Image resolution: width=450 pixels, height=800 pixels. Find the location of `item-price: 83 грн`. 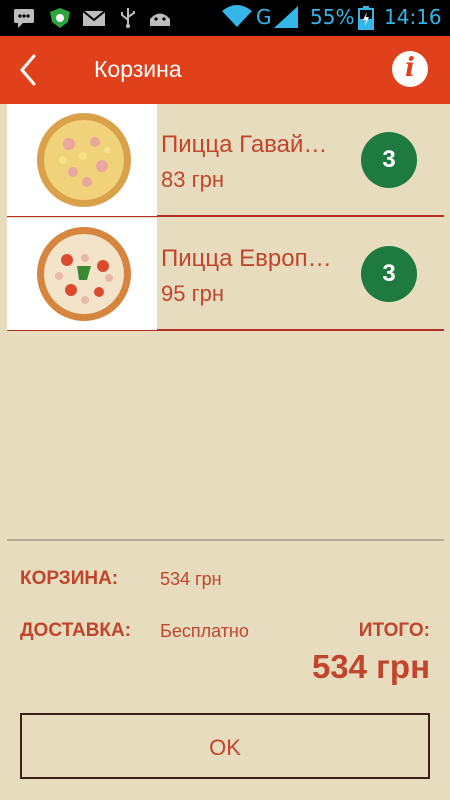

item-price: 83 грн is located at coordinates (192, 179).